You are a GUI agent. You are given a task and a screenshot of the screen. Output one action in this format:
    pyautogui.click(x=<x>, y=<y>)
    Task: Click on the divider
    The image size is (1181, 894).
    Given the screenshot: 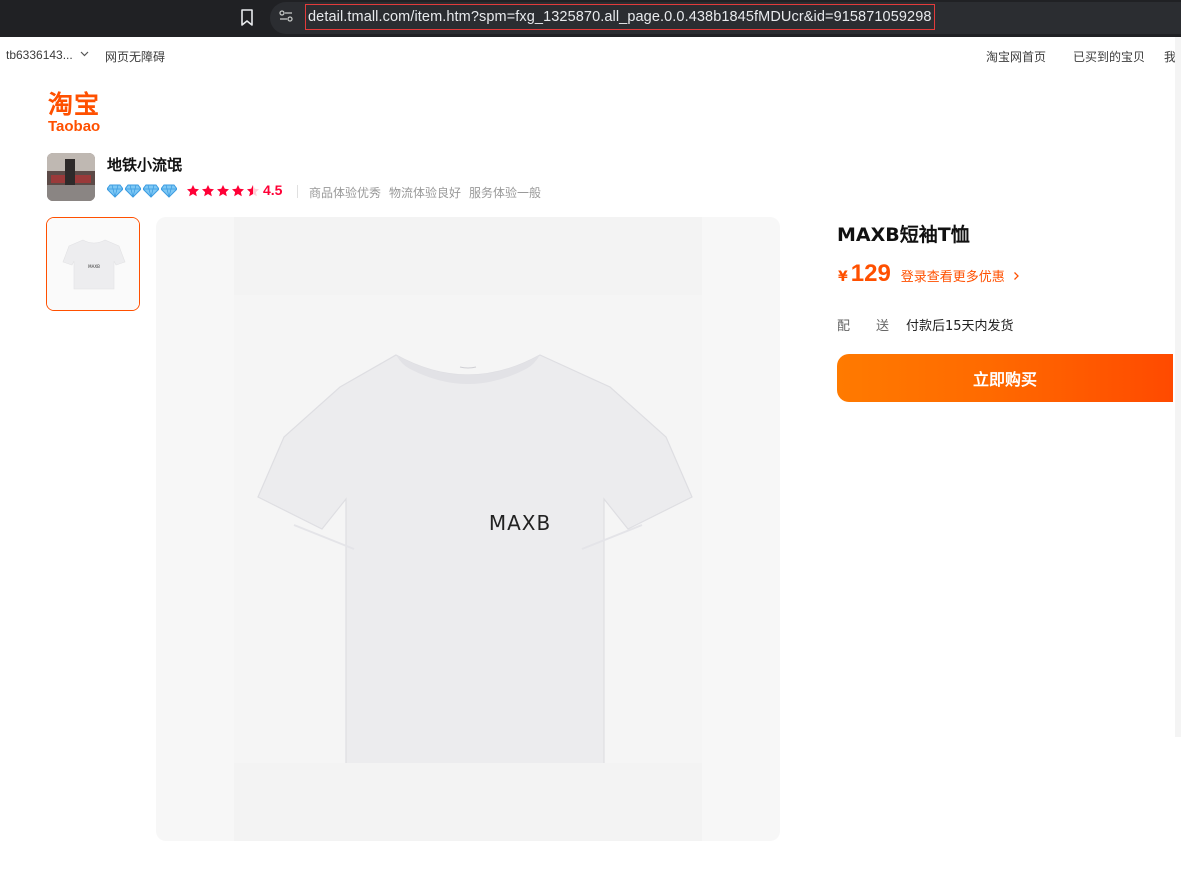 What is the action you would take?
    pyautogui.click(x=297, y=191)
    